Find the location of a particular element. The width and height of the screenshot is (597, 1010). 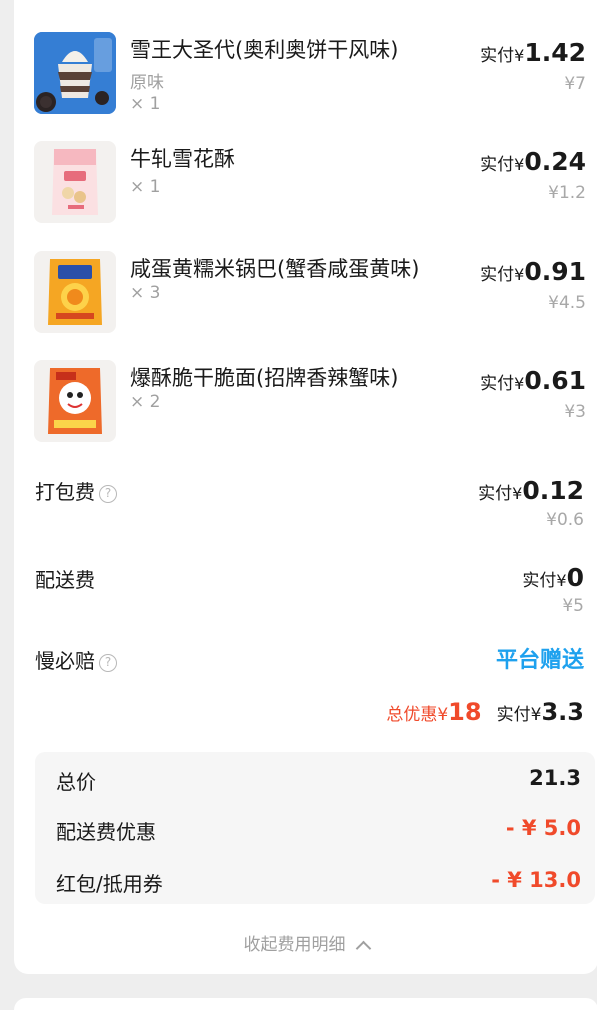

item-paid-price: 实付¥1.42 is located at coordinates (533, 52).